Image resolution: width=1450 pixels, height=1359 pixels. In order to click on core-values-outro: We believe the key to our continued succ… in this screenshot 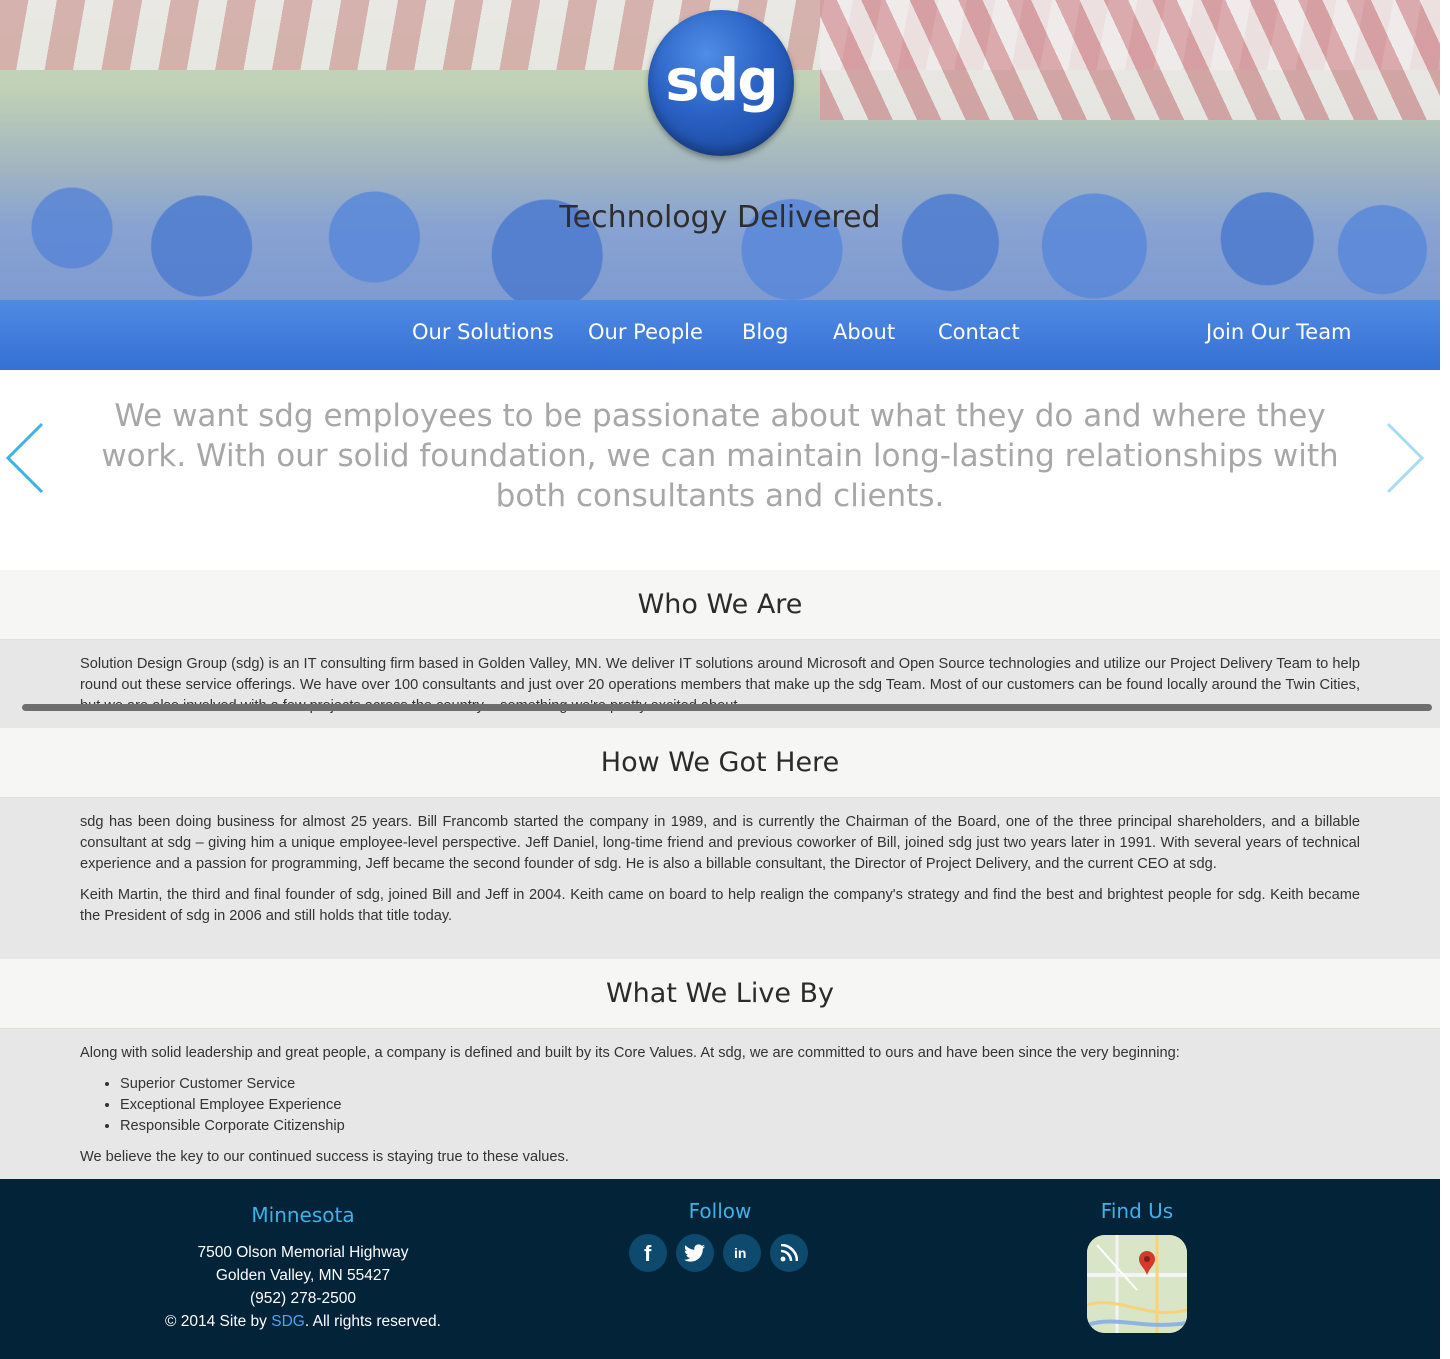, I will do `click(324, 1157)`.